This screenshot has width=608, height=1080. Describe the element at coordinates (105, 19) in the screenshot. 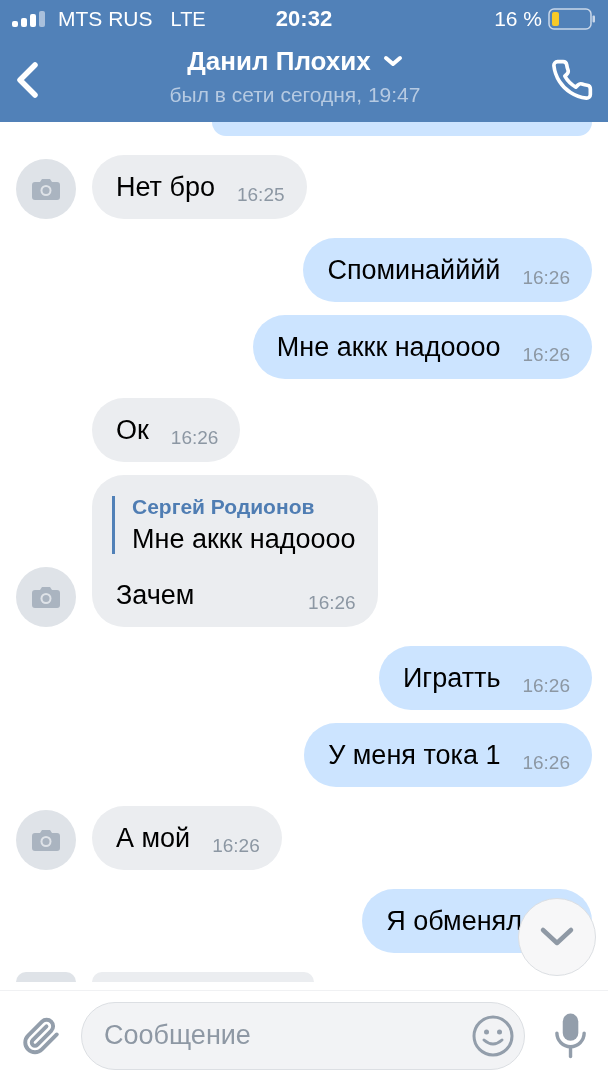

I see `carrier-name: MTS RUS` at that location.